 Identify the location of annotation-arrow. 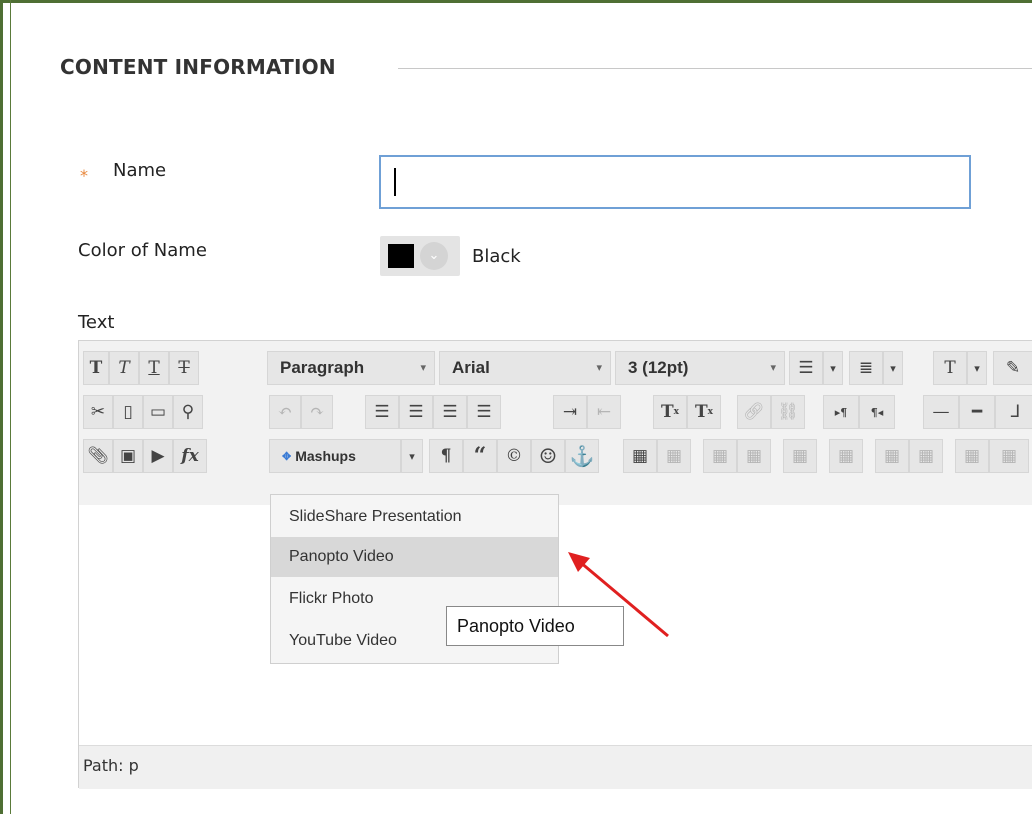
(618, 595).